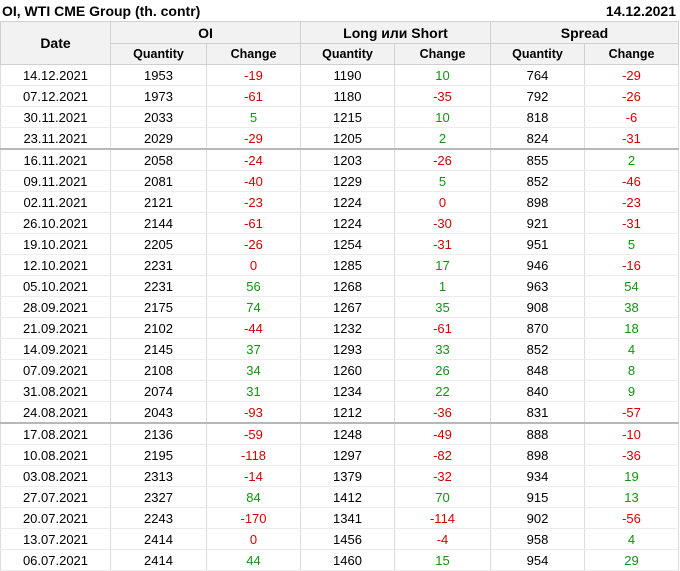 This screenshot has width=680, height=571. Describe the element at coordinates (442, 370) in the screenshot. I see `long-short-change-cell: 26` at that location.